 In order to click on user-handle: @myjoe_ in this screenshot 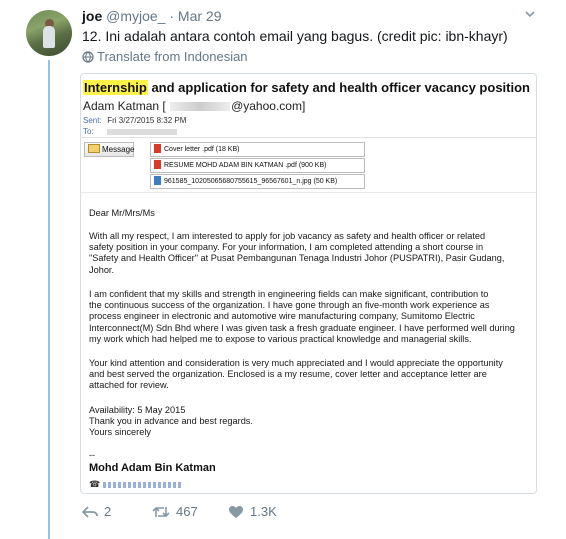, I will do `click(135, 16)`.